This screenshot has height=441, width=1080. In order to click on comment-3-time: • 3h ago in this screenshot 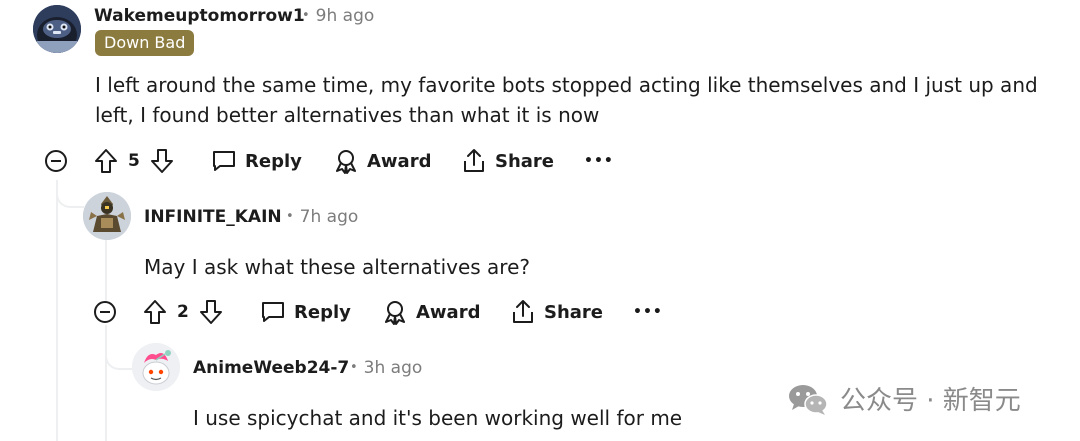, I will do `click(386, 368)`.